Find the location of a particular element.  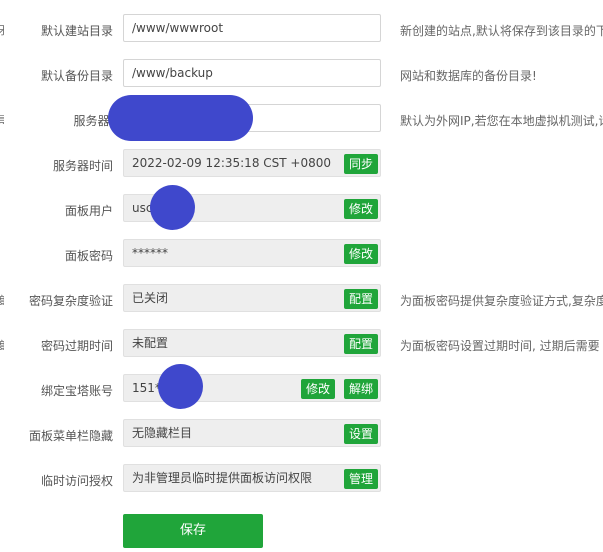

edit-panel-password-button: 修改 is located at coordinates (361, 254).